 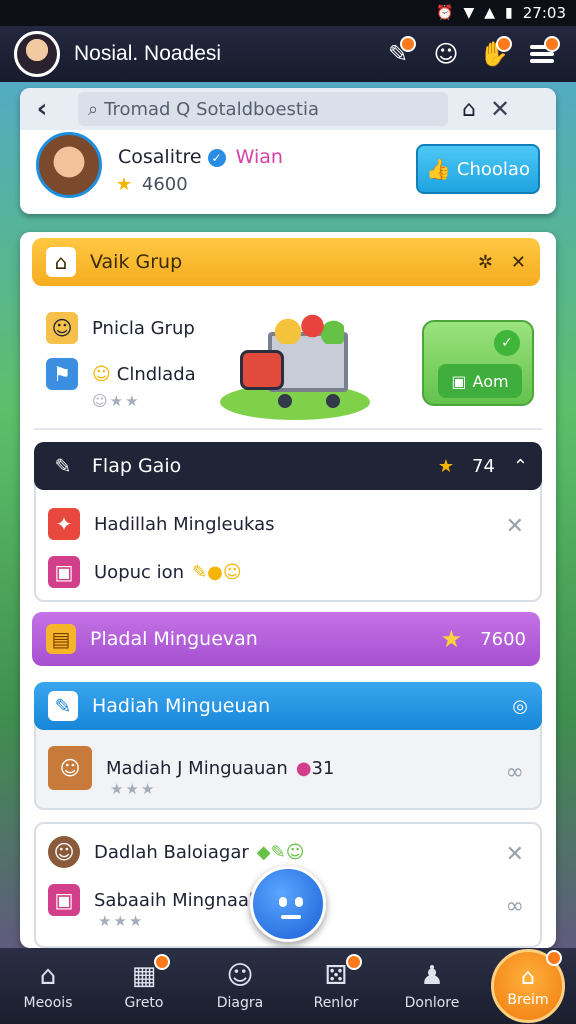 I want to click on flag-icon: ⚑, so click(x=62, y=374).